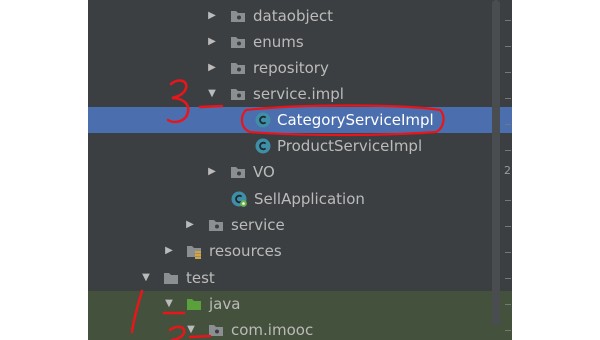 The image size is (600, 340). What do you see at coordinates (300, 278) in the screenshot?
I see `tree-item-test: ▼ test` at bounding box center [300, 278].